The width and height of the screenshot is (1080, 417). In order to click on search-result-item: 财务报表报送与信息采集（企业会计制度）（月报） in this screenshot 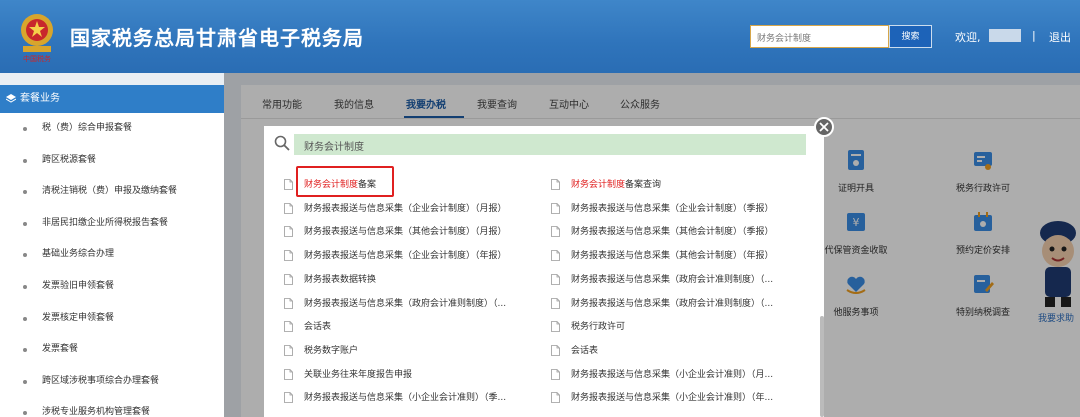, I will do `click(395, 209)`.